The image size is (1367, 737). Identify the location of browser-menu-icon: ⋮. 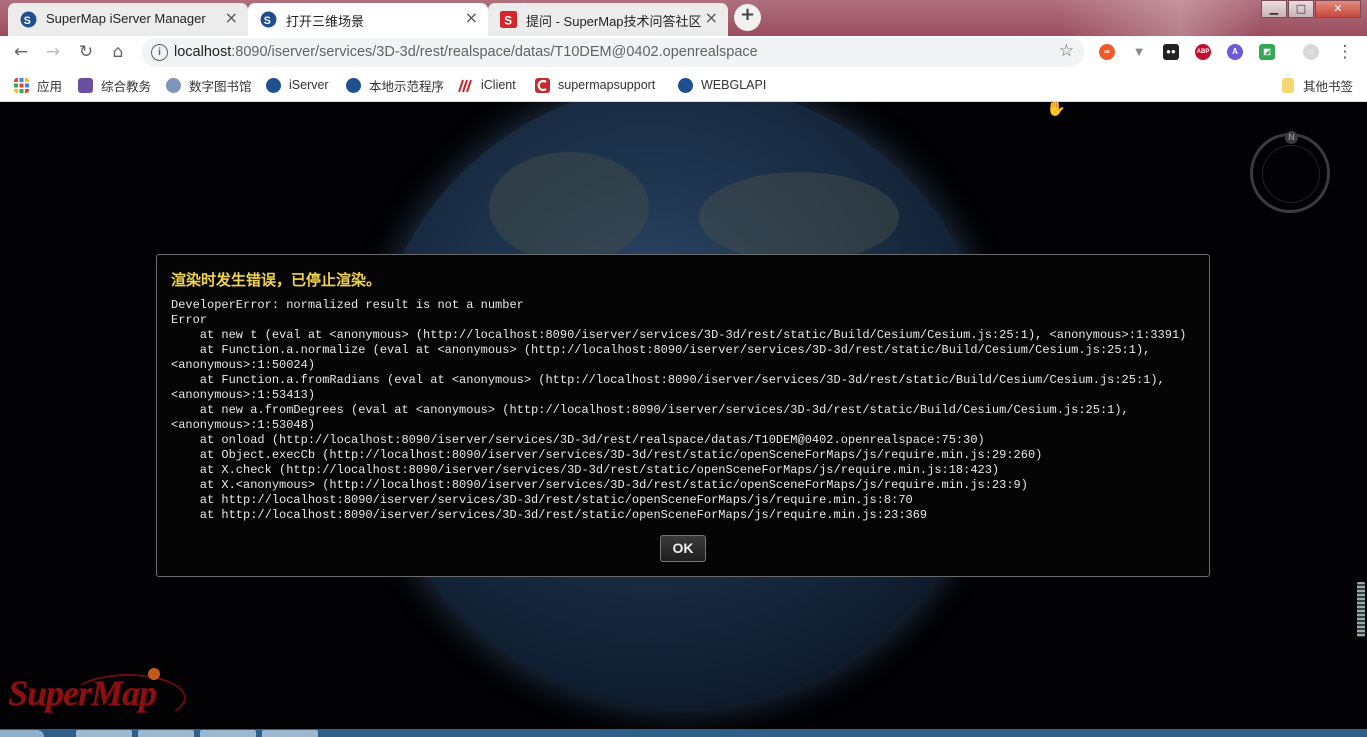
(1345, 52).